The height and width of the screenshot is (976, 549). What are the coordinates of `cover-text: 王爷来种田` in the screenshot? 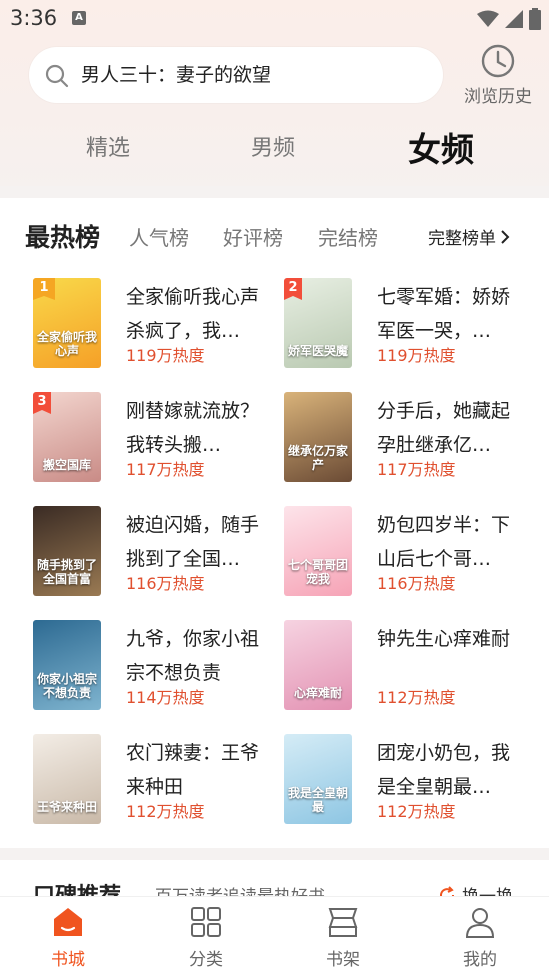 It's located at (67, 807).